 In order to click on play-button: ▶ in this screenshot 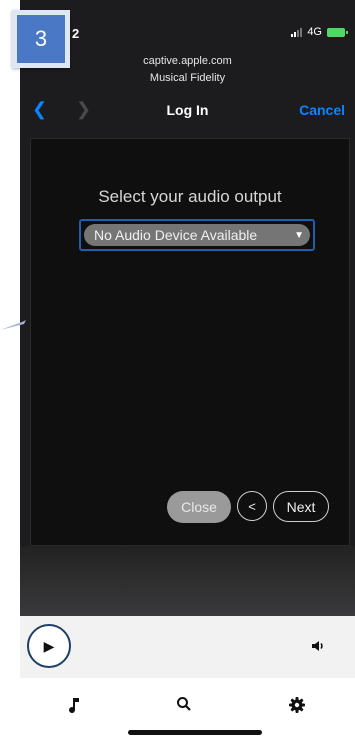, I will do `click(49, 646)`.